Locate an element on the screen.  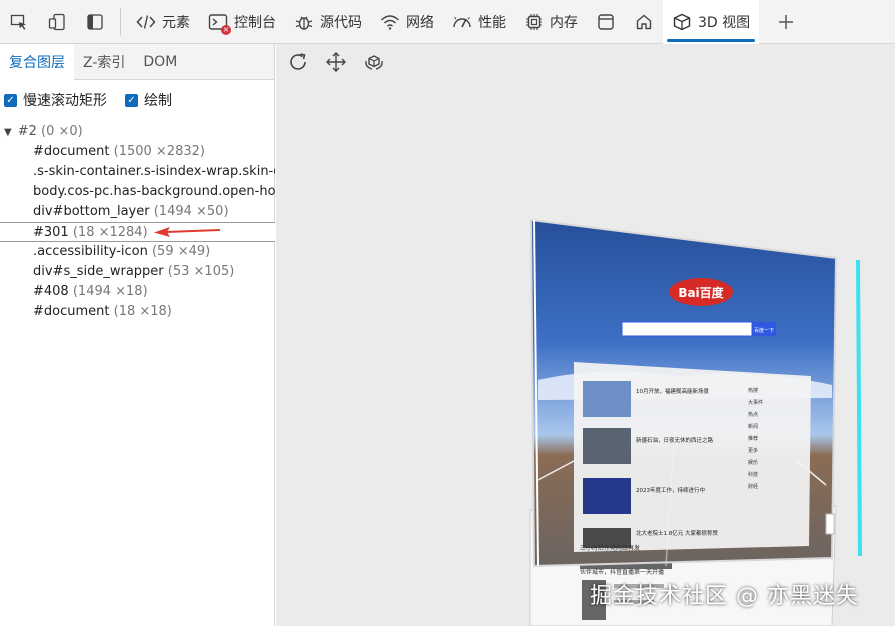
tree-node: #408 (1494 ×18) is located at coordinates (137, 292).